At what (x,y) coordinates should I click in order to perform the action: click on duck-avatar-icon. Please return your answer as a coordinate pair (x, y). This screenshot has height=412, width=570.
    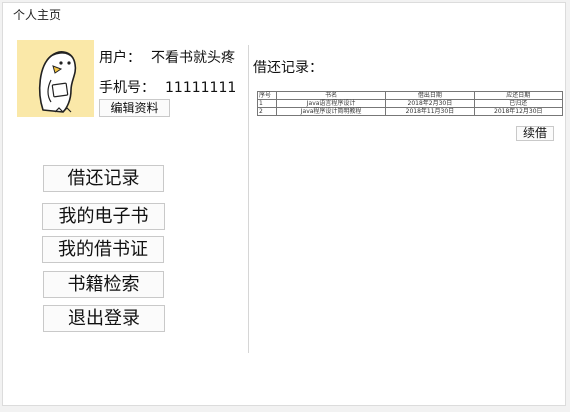
    Looking at the image, I should click on (55, 78).